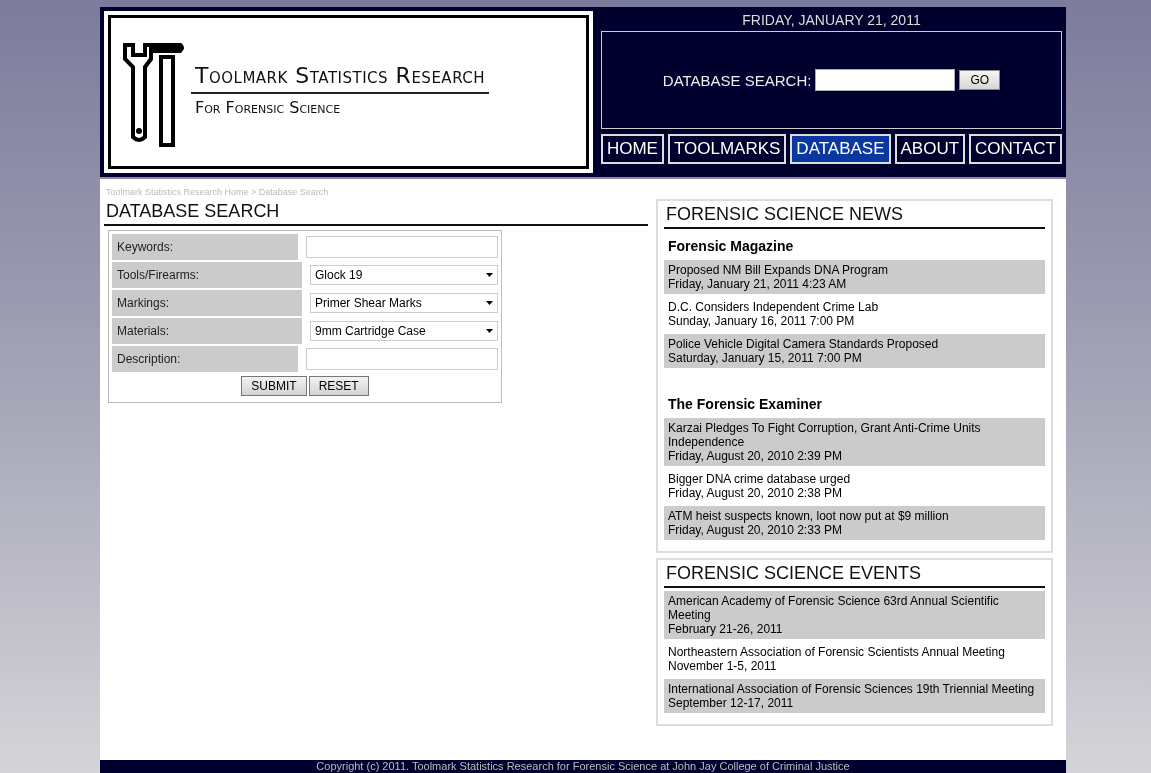 This screenshot has height=773, width=1151. What do you see at coordinates (731, 703) in the screenshot?
I see `item-date: September 12-17, 2011` at bounding box center [731, 703].